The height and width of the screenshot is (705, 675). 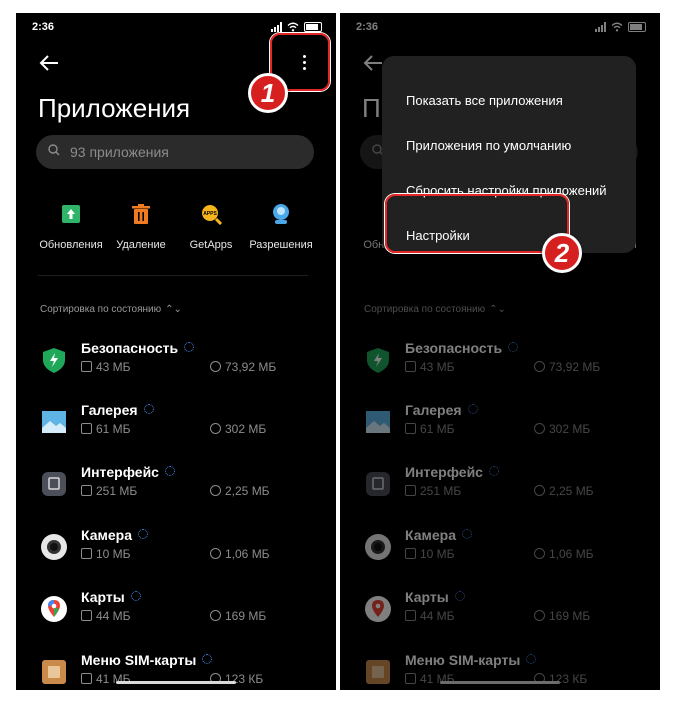 I want to click on divider, so click(x=173, y=275).